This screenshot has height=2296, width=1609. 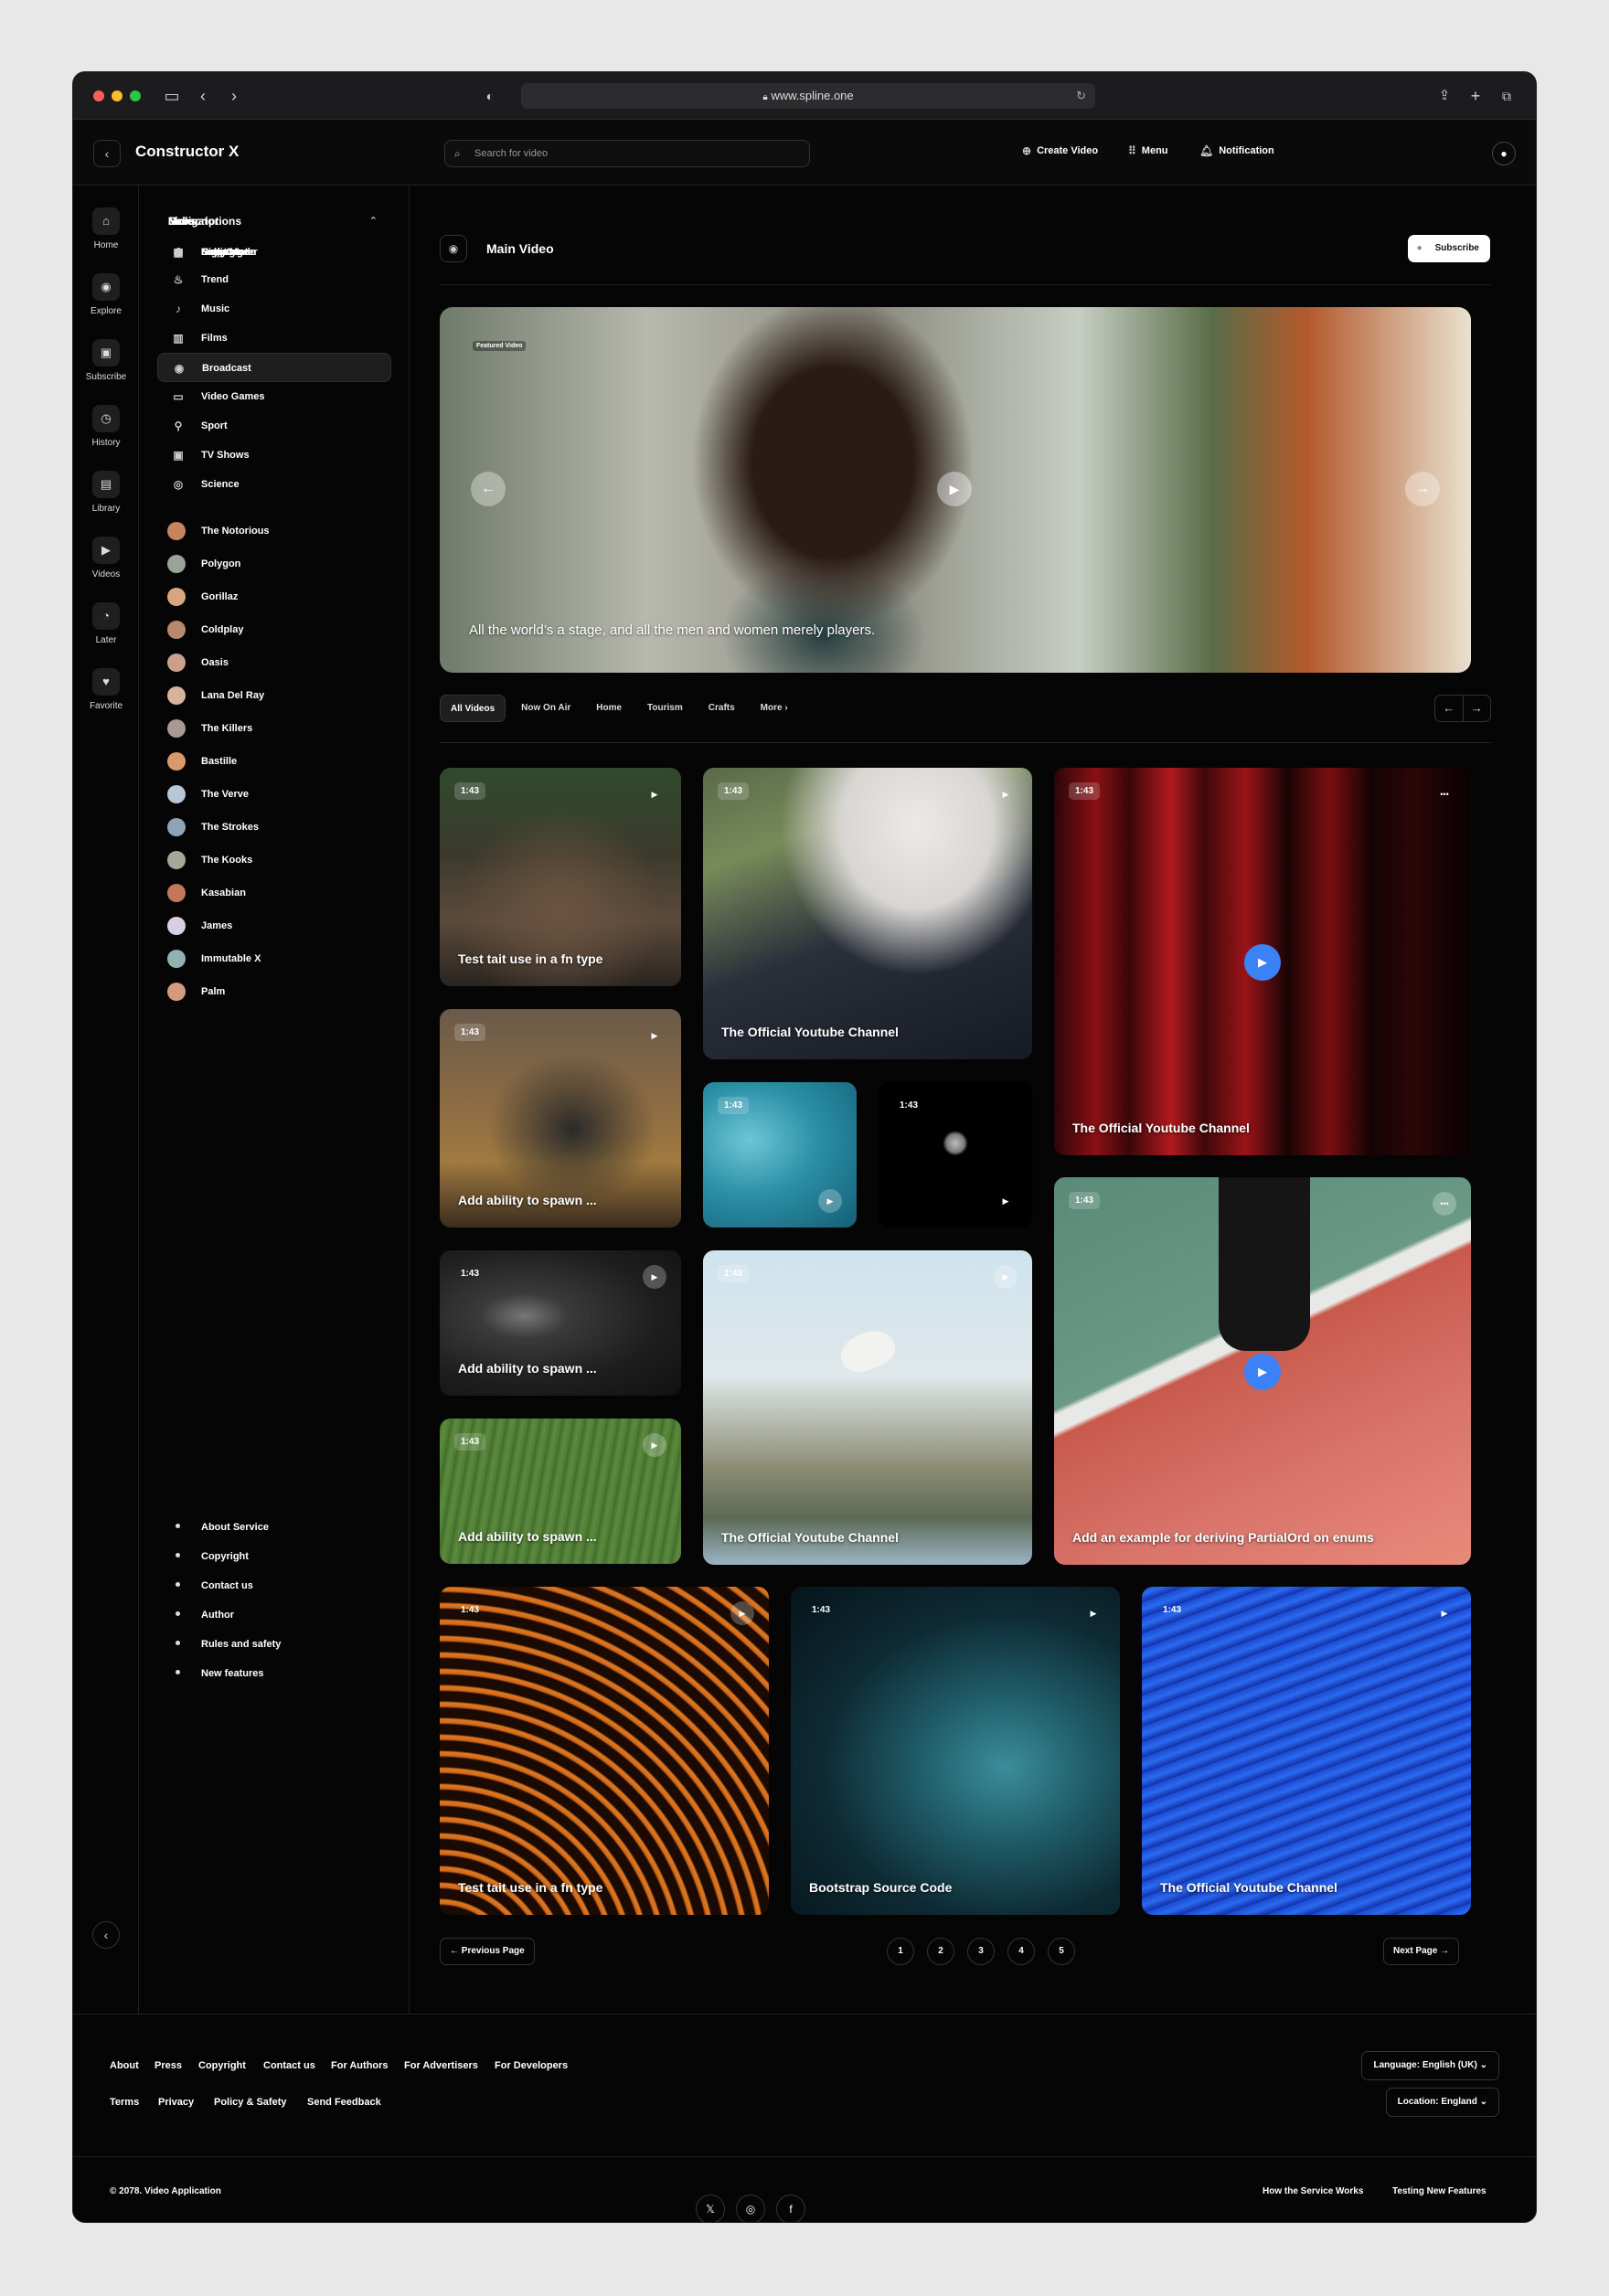 I want to click on rail-item-subscribe: ▣ Subscribe, so click(x=106, y=360).